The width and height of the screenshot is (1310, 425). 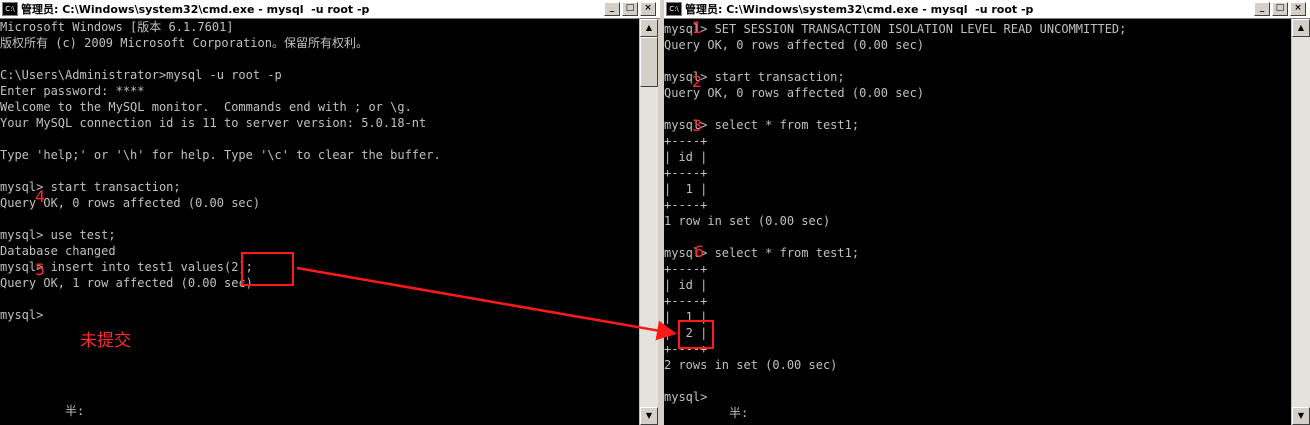 I want to click on right-scrollbar: ▲ ▼, so click(x=1300, y=222).